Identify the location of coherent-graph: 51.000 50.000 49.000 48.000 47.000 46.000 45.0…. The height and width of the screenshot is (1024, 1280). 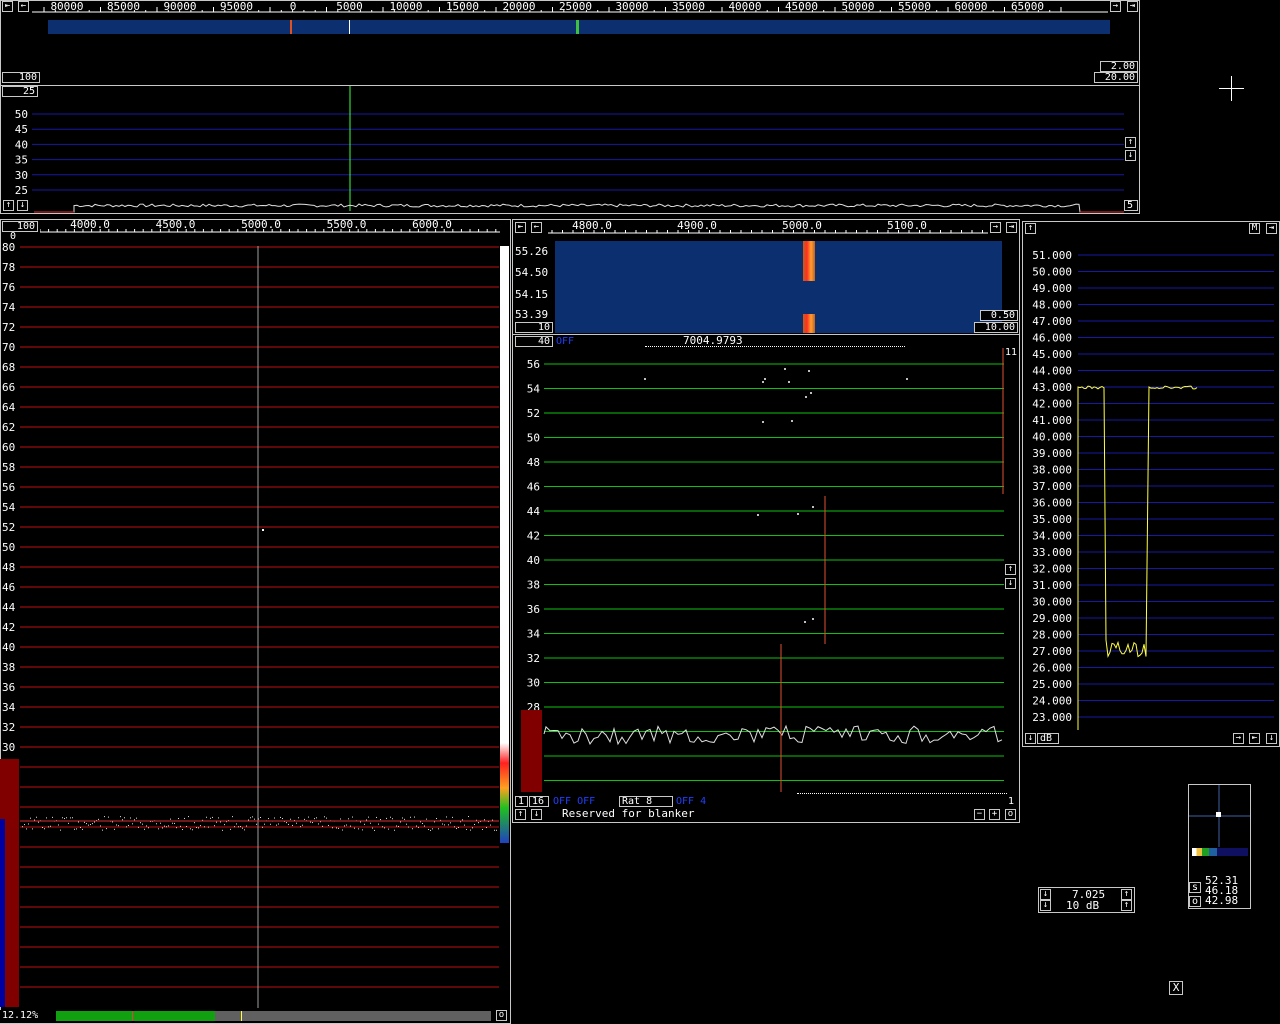
(1153, 489).